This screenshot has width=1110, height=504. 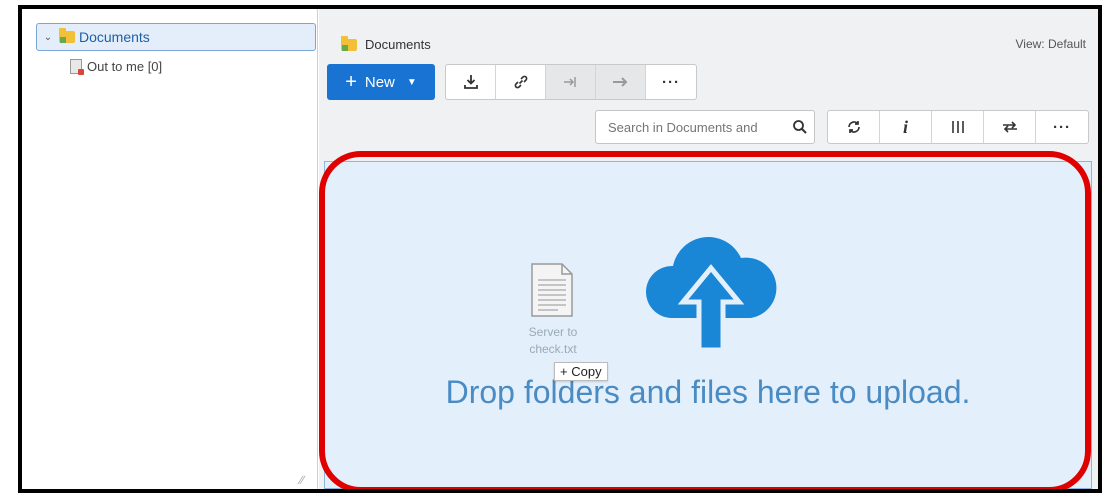 I want to click on new-button-label: New, so click(x=379, y=82).